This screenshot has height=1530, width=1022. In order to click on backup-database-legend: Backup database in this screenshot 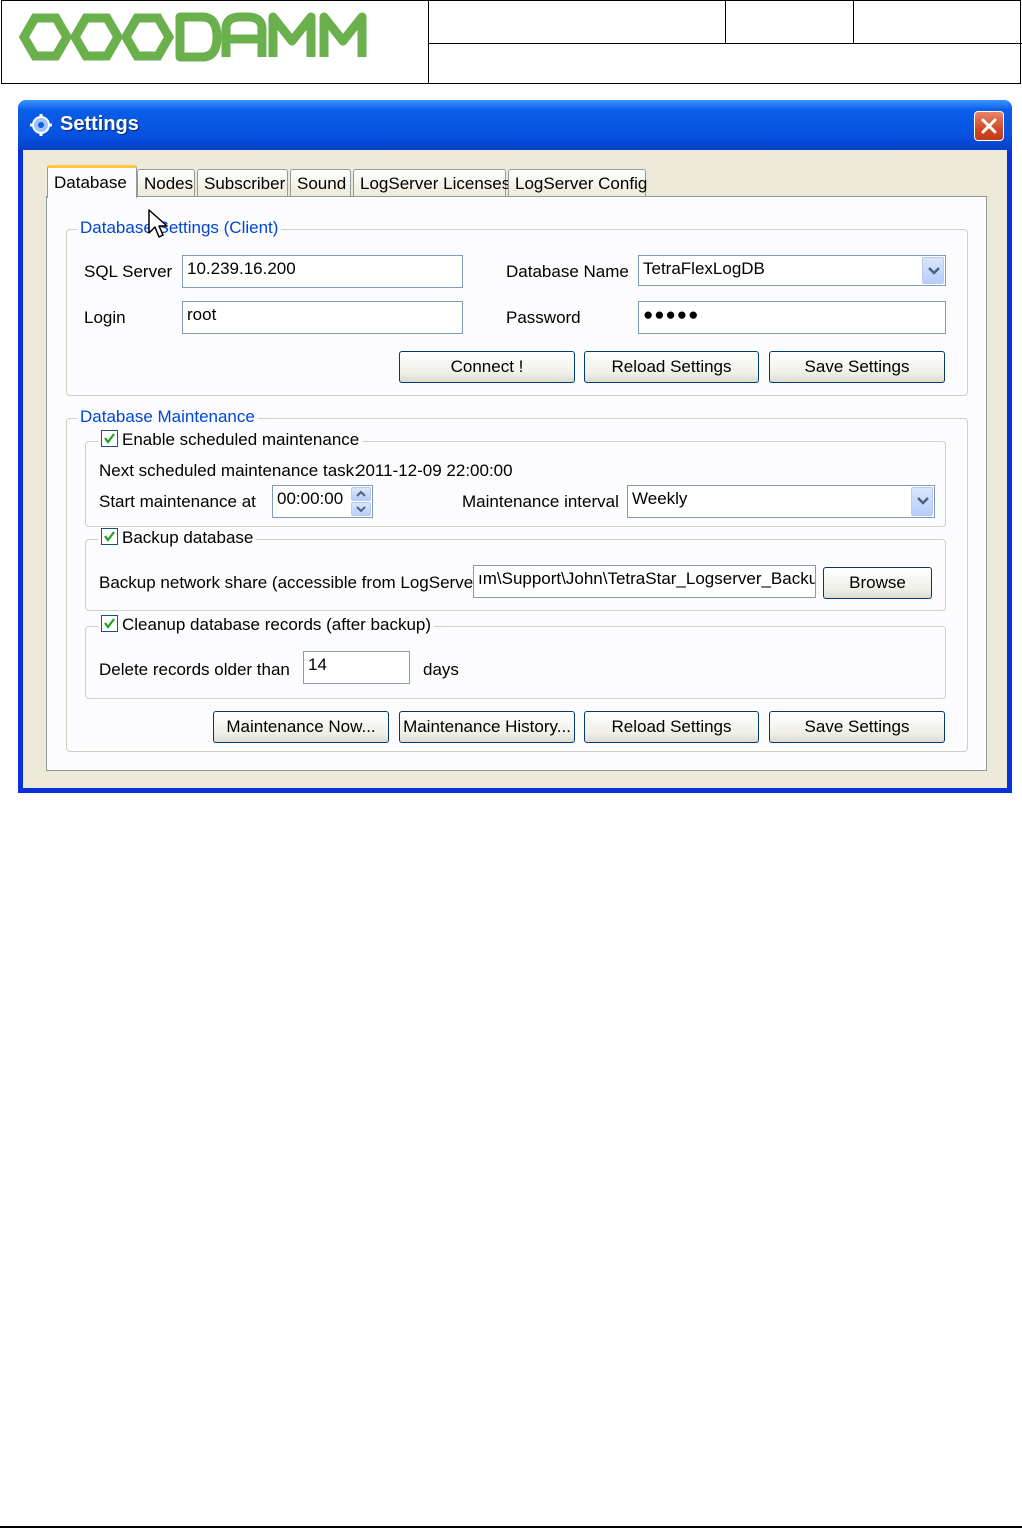, I will do `click(177, 538)`.